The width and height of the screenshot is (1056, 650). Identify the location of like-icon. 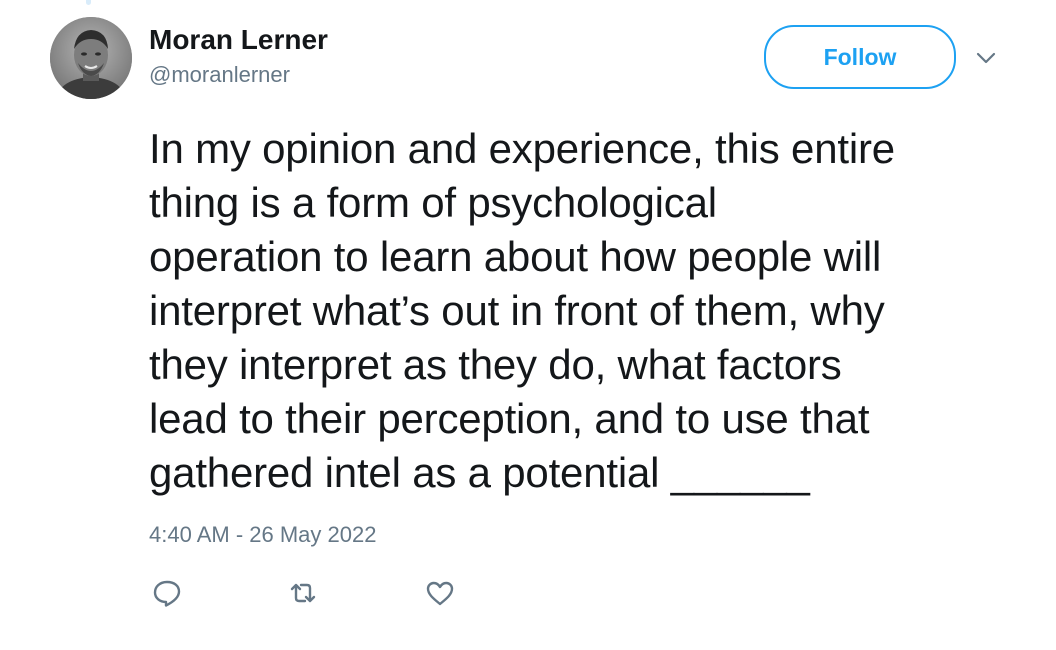
(440, 593).